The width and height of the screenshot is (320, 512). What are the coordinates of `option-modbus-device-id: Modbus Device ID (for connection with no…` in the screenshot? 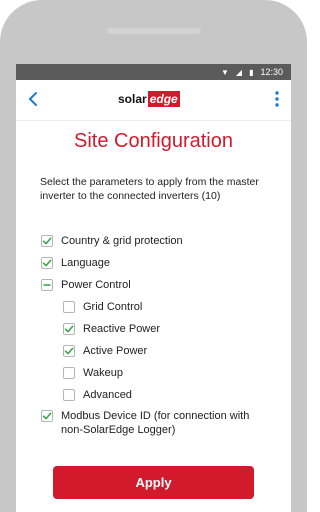 It's located at (156, 423).